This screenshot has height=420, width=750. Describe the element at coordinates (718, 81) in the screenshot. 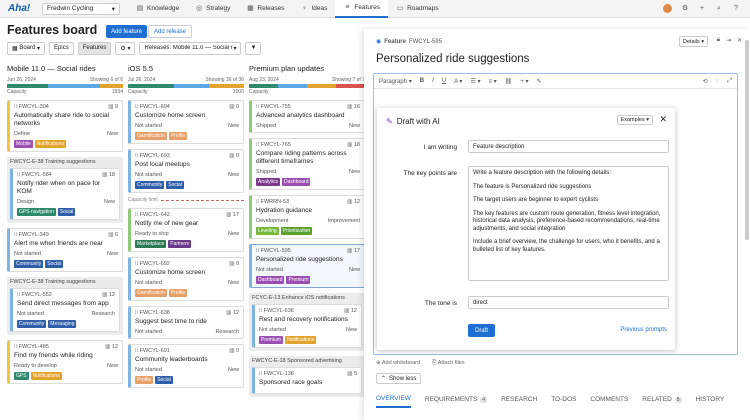

I see `comment-icon: ◌` at that location.